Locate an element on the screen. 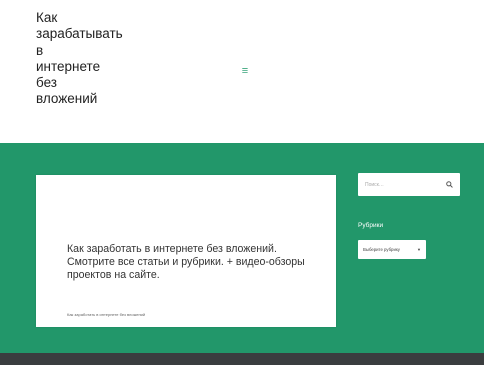 This screenshot has width=484, height=365. chevron-down-icon: ▼ is located at coordinates (419, 249).